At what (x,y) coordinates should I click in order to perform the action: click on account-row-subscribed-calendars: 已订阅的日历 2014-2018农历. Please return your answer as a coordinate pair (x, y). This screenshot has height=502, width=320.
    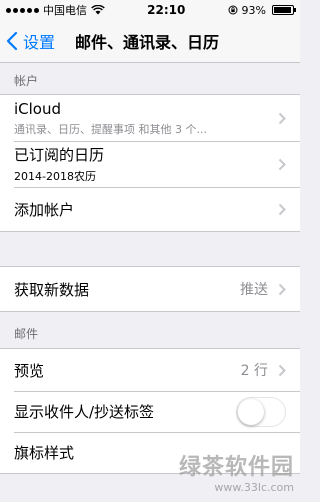
    Looking at the image, I should click on (150, 164).